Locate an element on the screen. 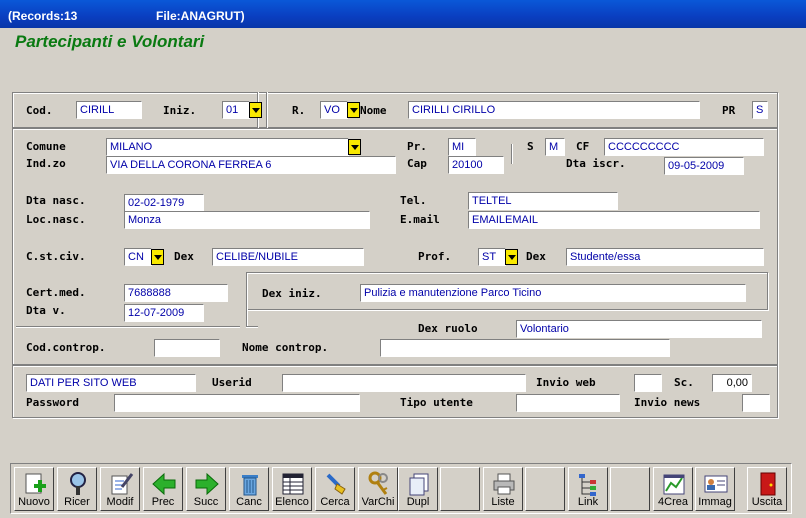  label-tipo-utente: Tipo utente is located at coordinates (436, 402).